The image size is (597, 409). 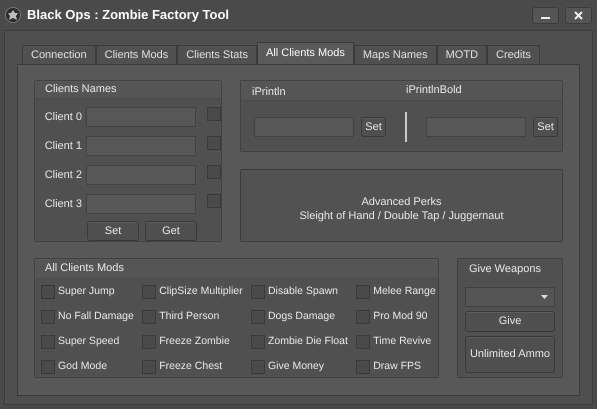 What do you see at coordinates (63, 146) in the screenshot?
I see `client-label: Client 1` at bounding box center [63, 146].